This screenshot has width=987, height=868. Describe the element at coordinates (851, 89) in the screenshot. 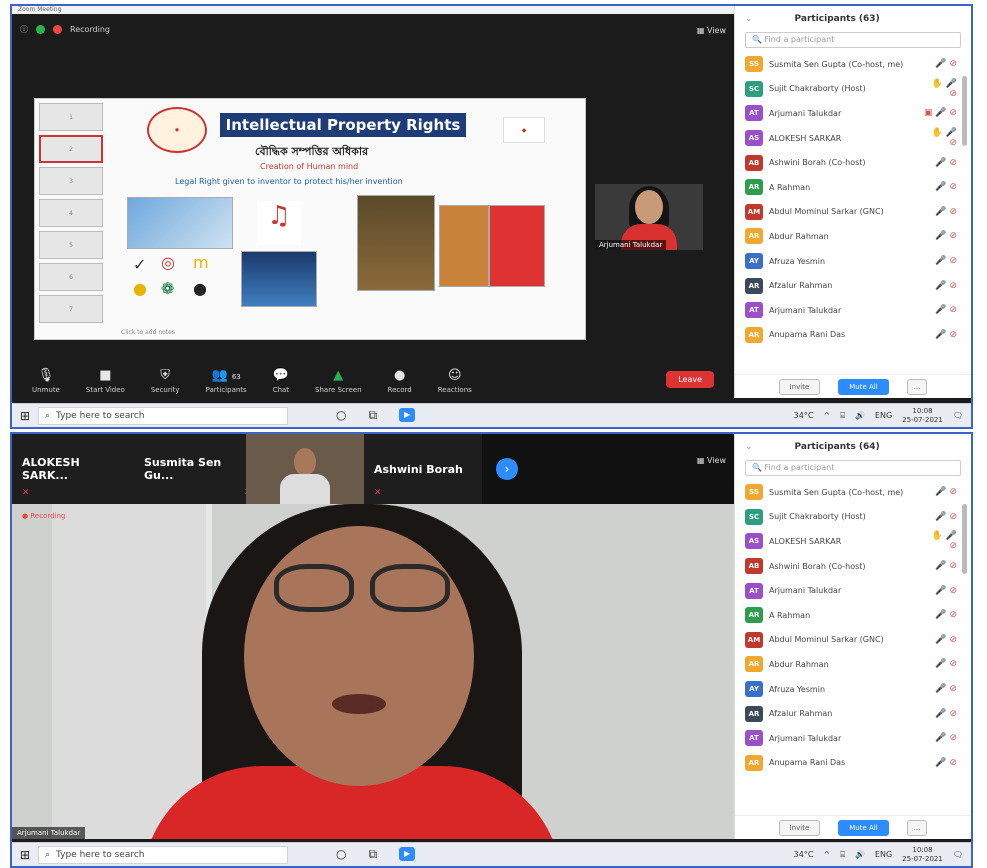

I see `participant-row: SC Sujit Chakraborty (Host) ✋ 🎤 ⊘` at that location.